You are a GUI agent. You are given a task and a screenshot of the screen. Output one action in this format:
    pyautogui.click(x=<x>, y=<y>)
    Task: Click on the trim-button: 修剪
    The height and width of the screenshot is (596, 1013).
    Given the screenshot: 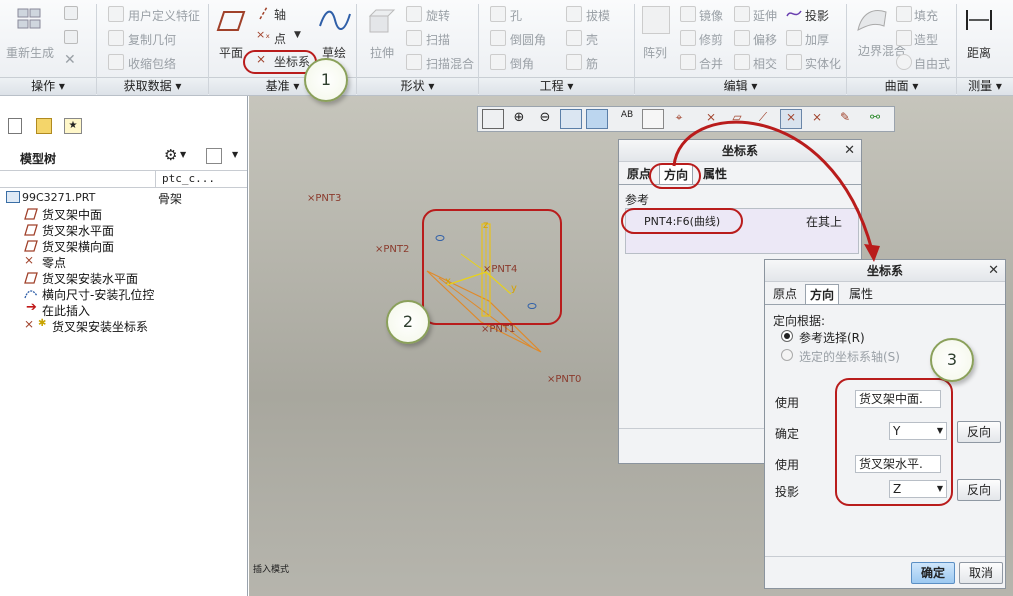 What is the action you would take?
    pyautogui.click(x=711, y=39)
    